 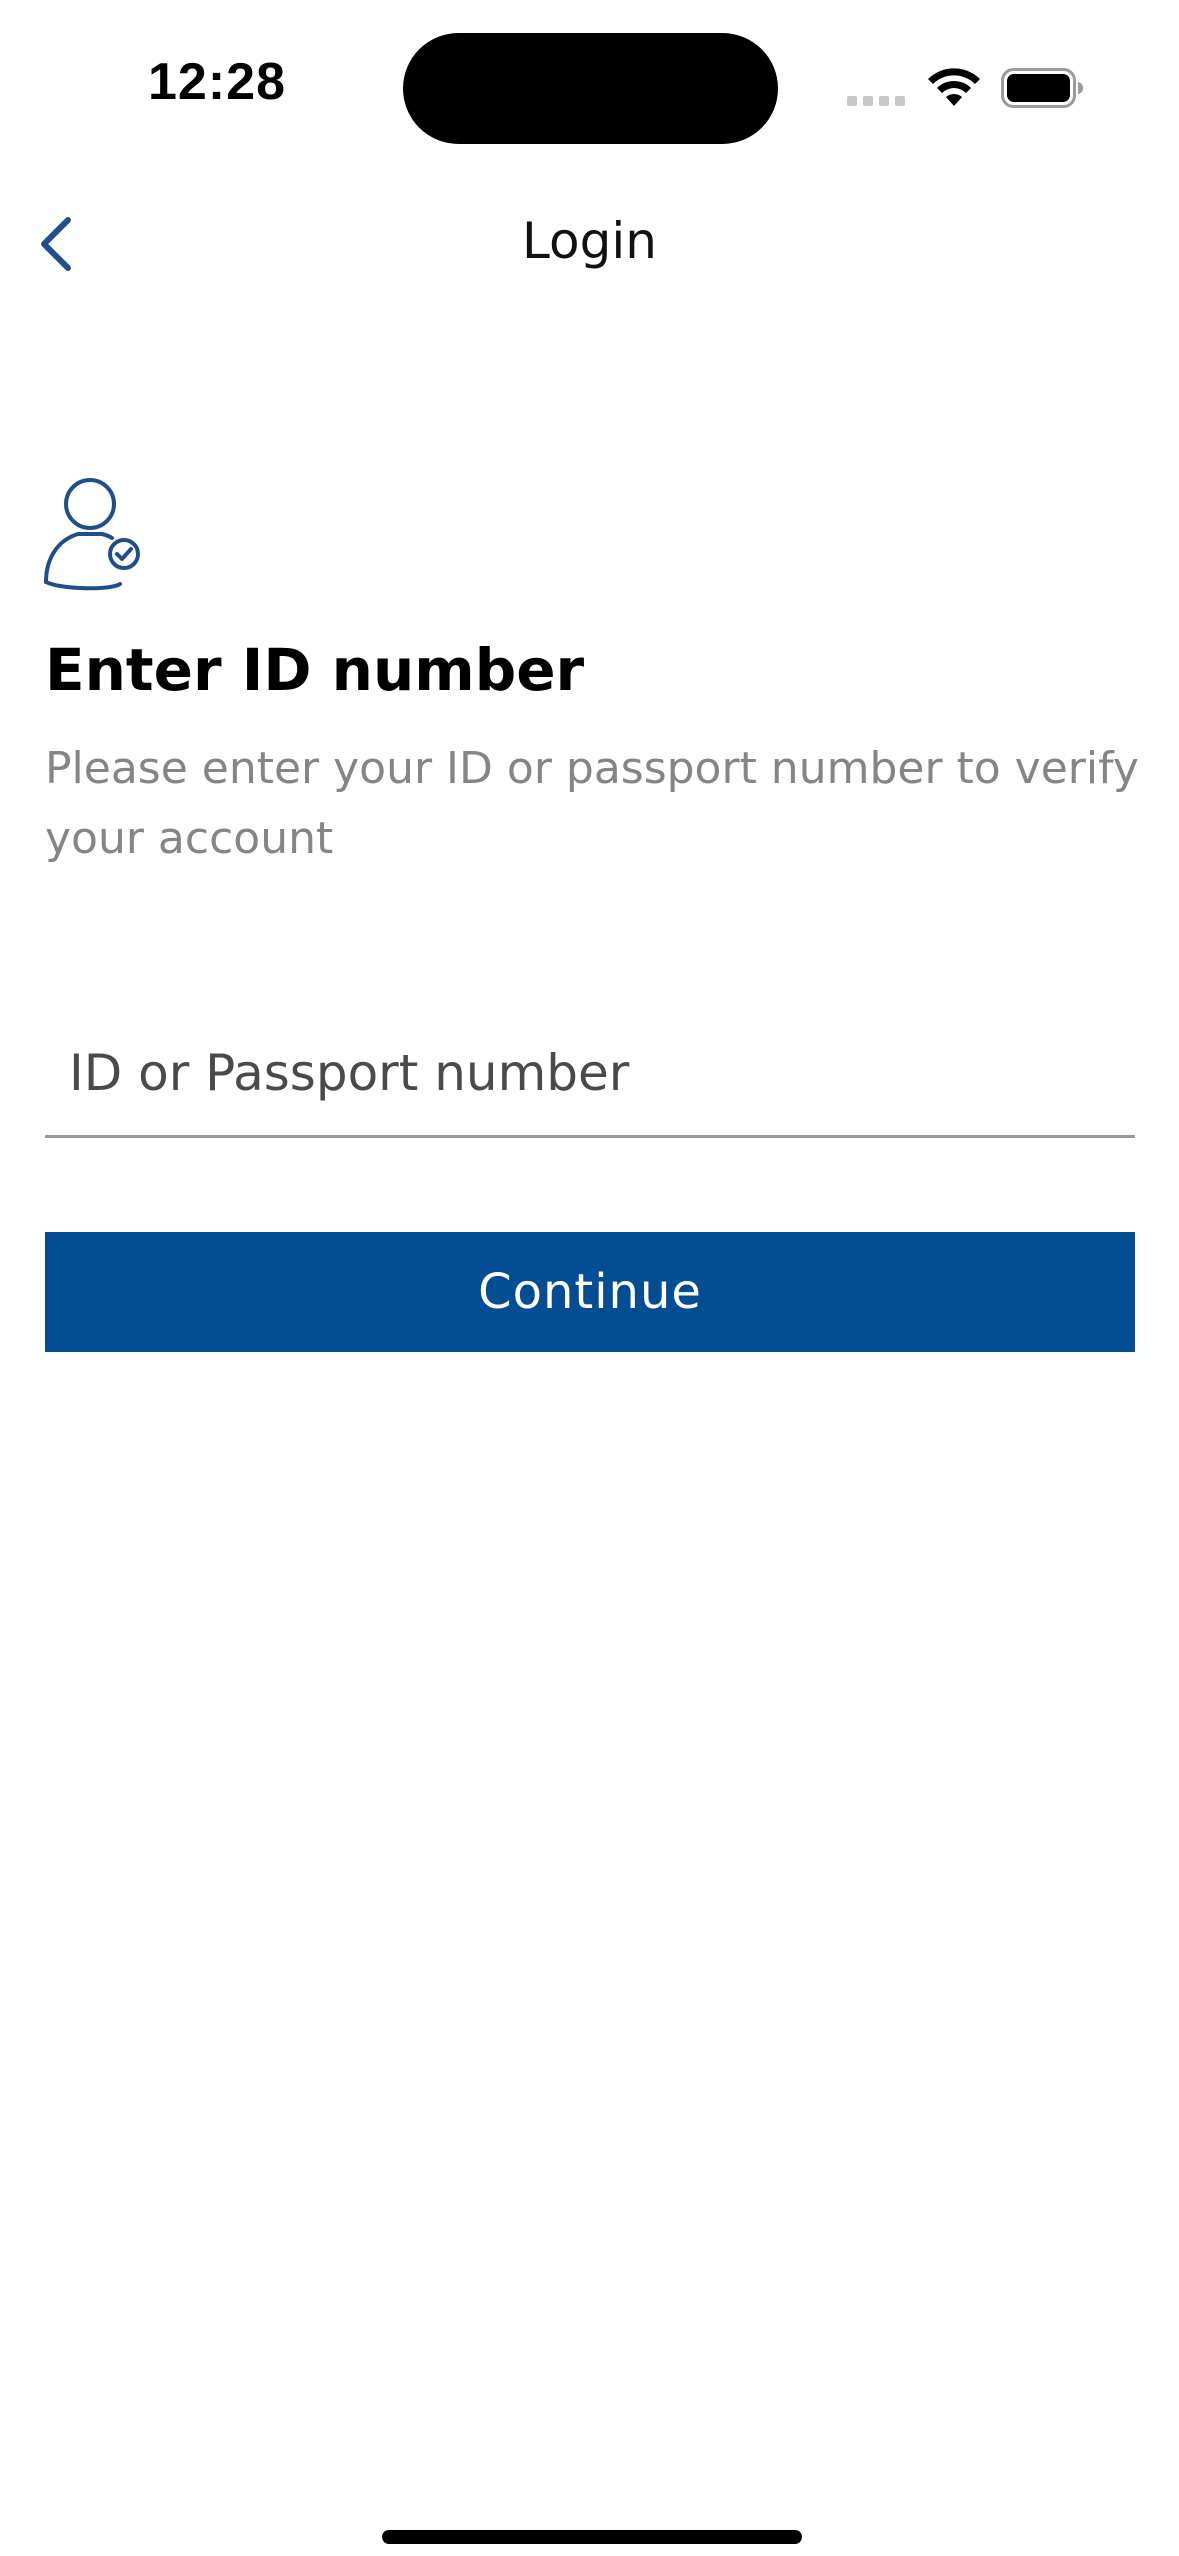 What do you see at coordinates (590, 88) in the screenshot?
I see `dynamic-island` at bounding box center [590, 88].